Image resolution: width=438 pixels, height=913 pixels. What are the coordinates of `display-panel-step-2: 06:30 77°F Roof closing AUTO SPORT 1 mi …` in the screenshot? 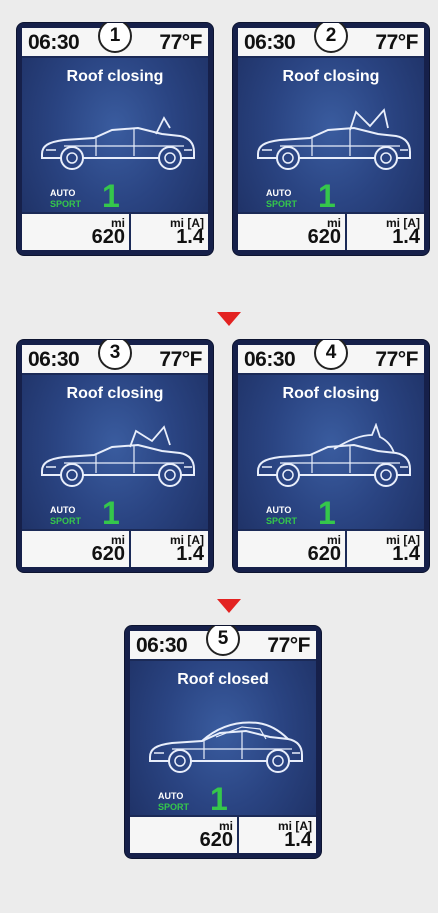 It's located at (331, 139).